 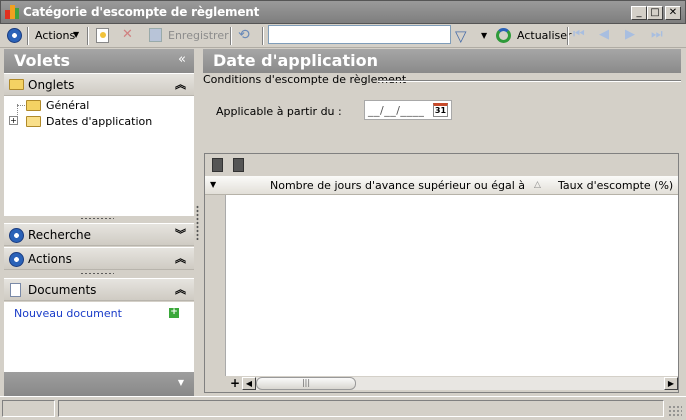 What do you see at coordinates (99, 84) in the screenshot?
I see `pane-onglets-header: Onglets ︽` at bounding box center [99, 84].